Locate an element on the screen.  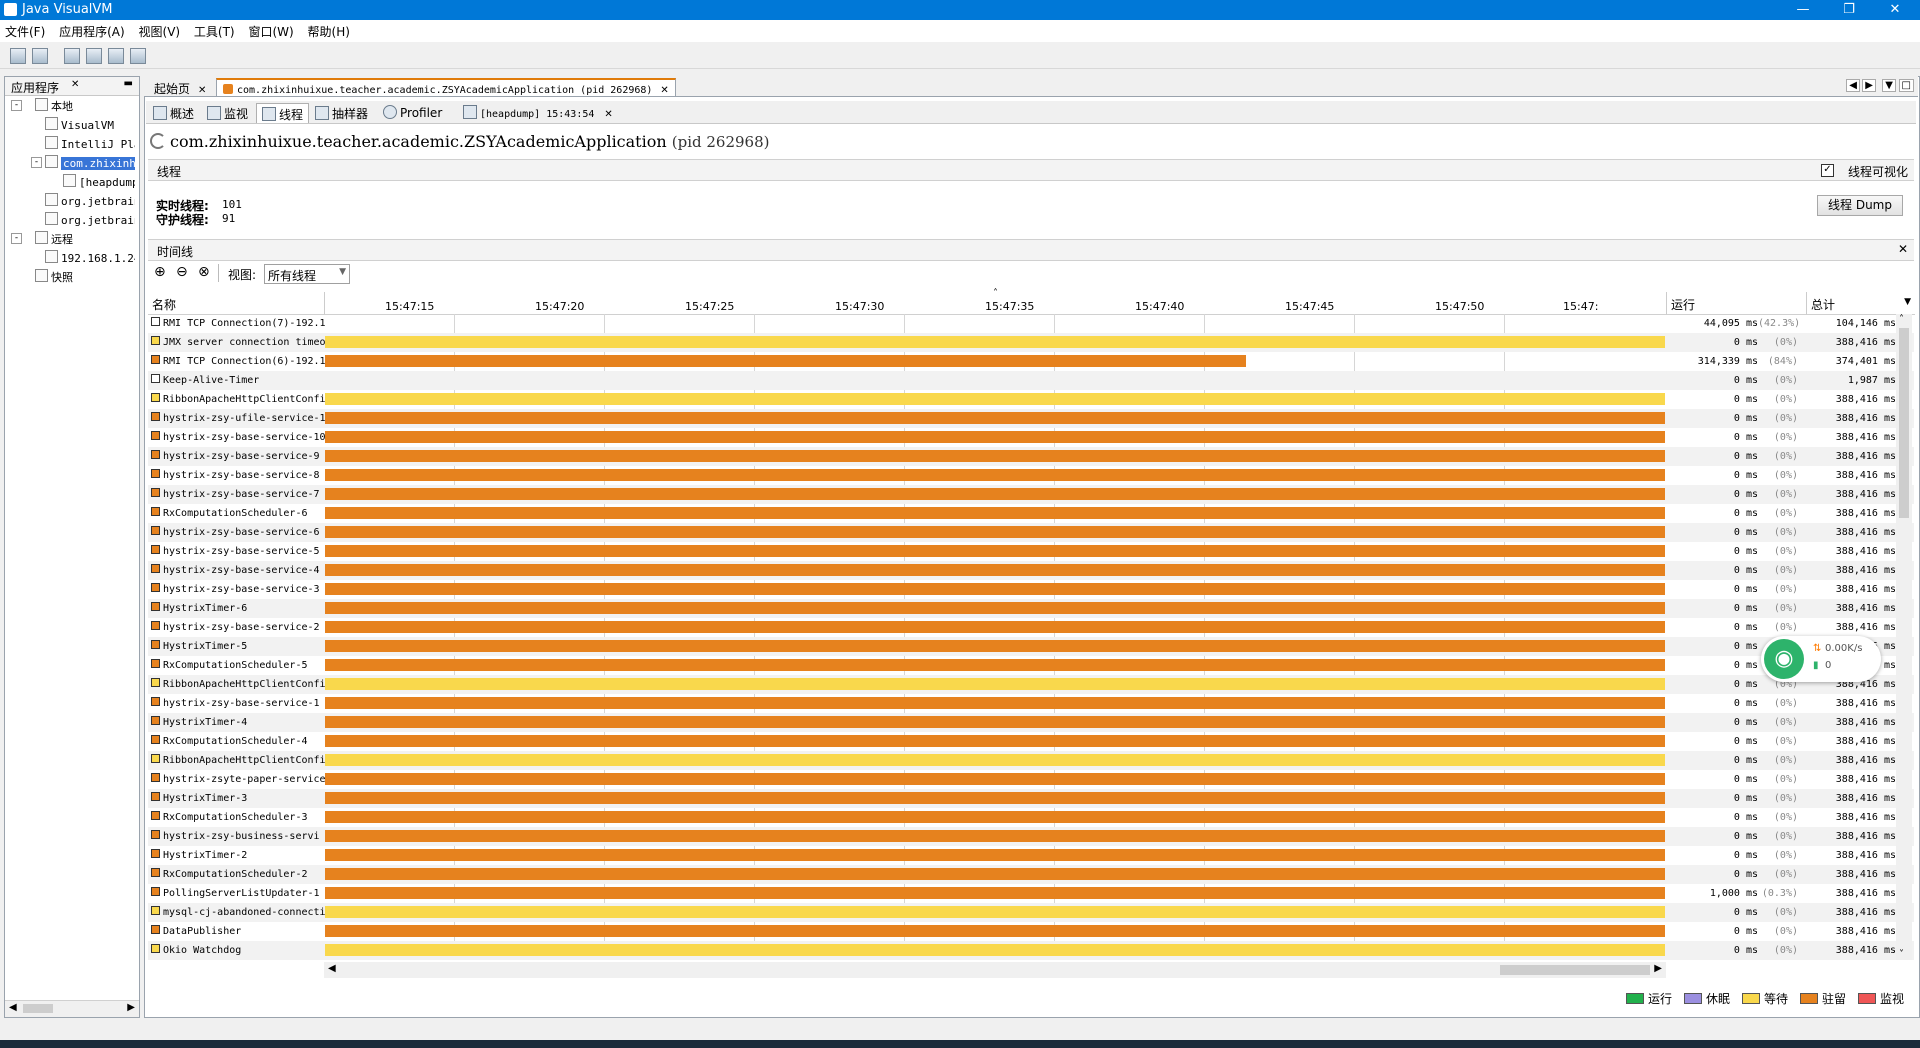
column-header-name: 名称 is located at coordinates (236, 303).